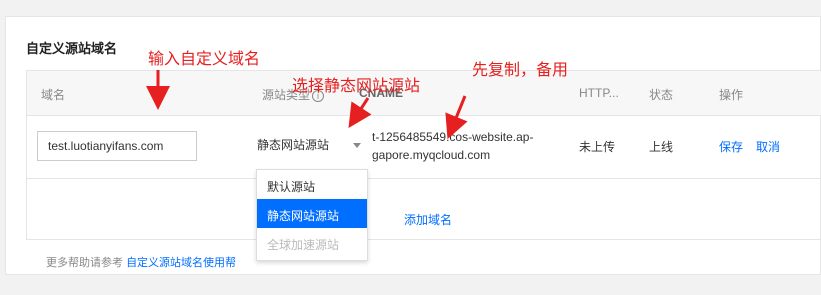 The height and width of the screenshot is (295, 821). What do you see at coordinates (181, 263) in the screenshot?
I see `help-link: 自定义源站域名使用帮` at bounding box center [181, 263].